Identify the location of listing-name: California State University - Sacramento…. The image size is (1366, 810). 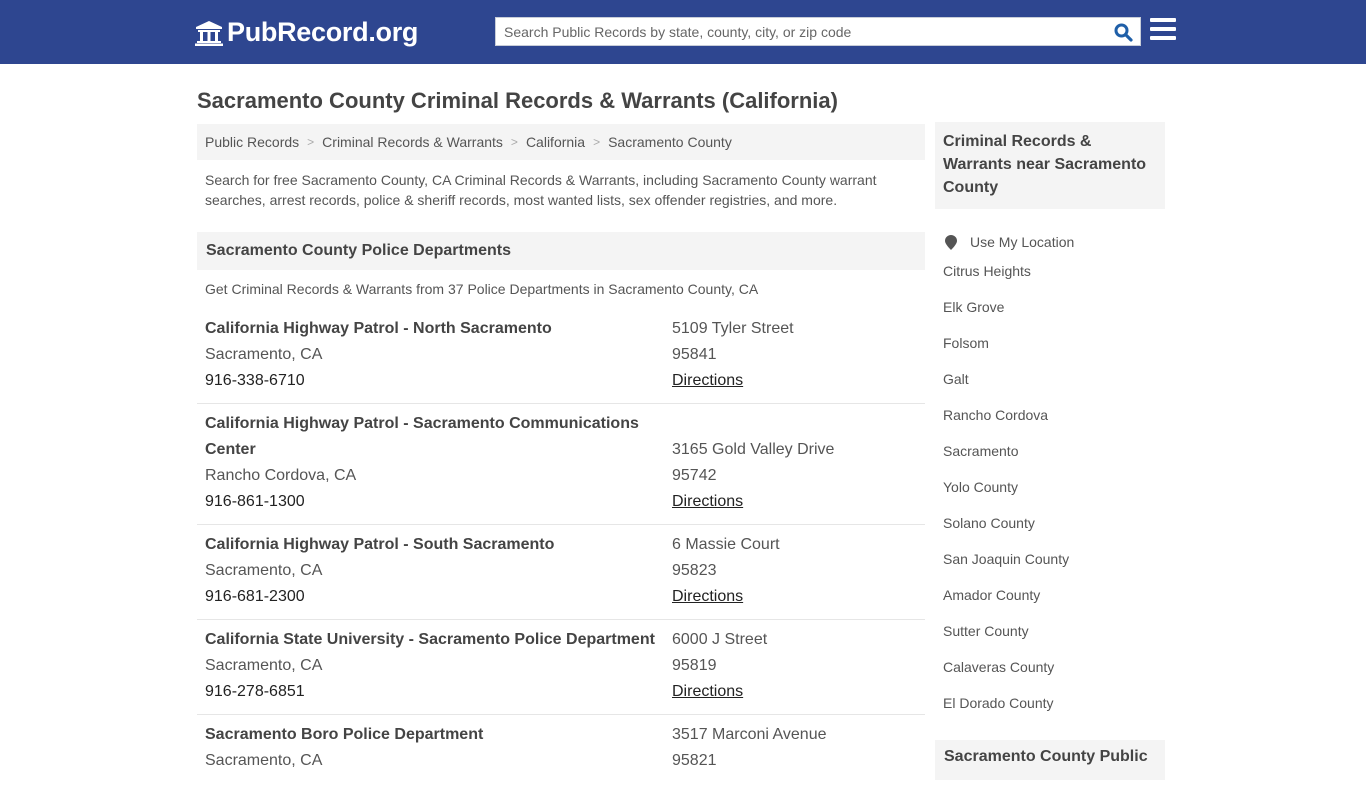
(440, 640).